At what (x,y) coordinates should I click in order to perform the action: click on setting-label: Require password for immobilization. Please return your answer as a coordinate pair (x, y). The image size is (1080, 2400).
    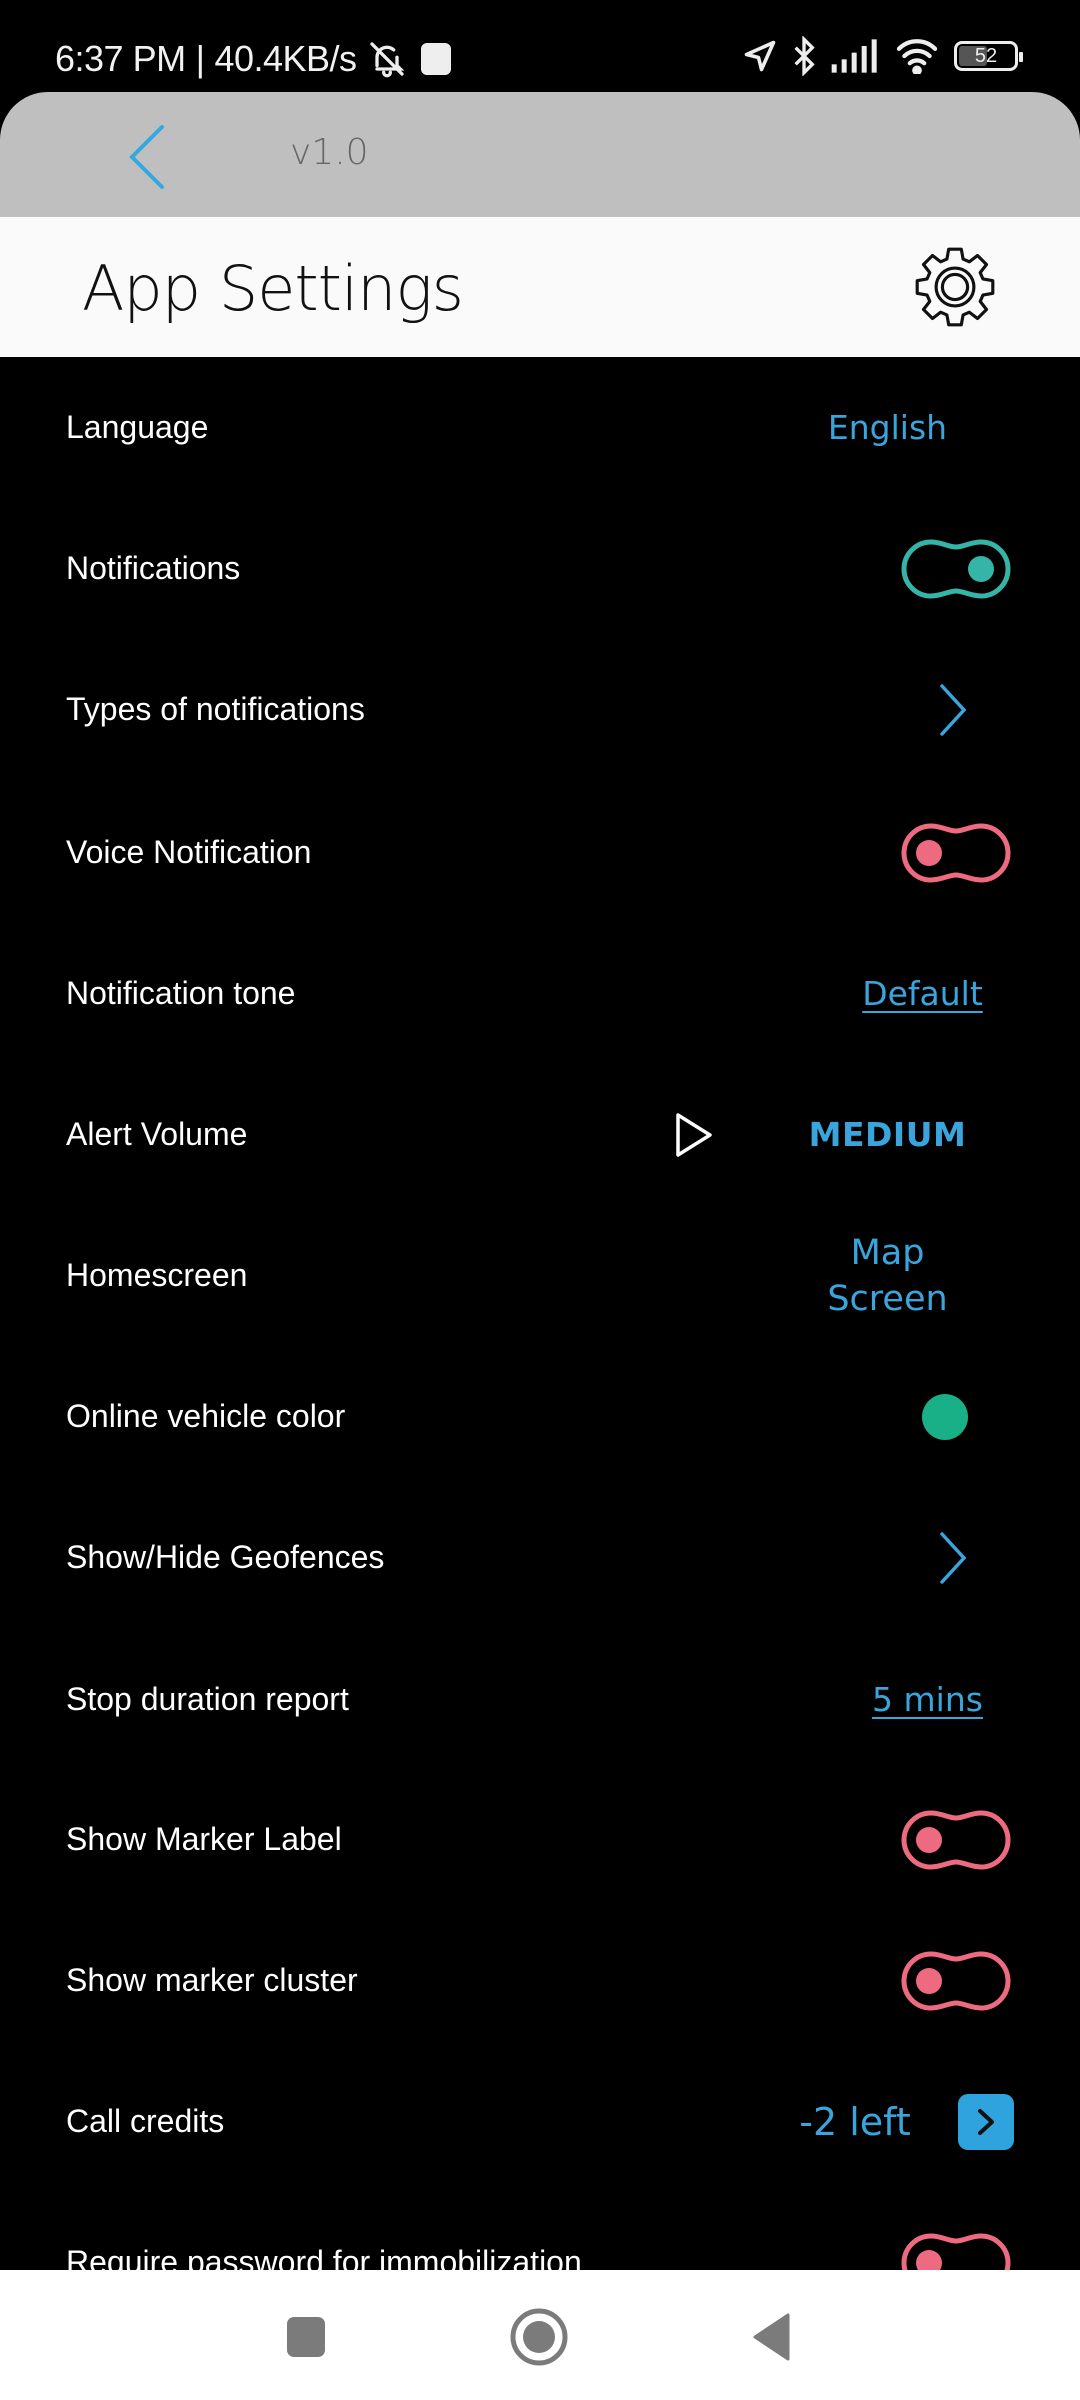
    Looking at the image, I should click on (324, 2257).